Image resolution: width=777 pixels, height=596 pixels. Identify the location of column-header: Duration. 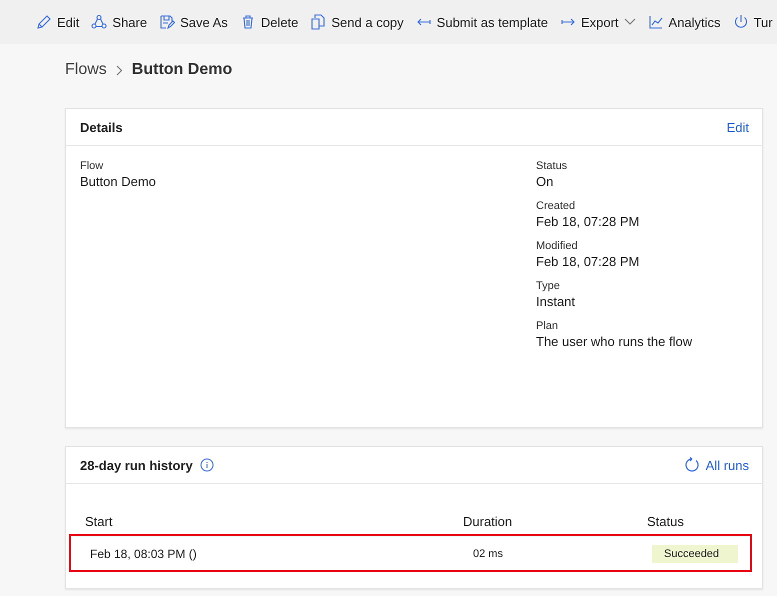
(488, 521).